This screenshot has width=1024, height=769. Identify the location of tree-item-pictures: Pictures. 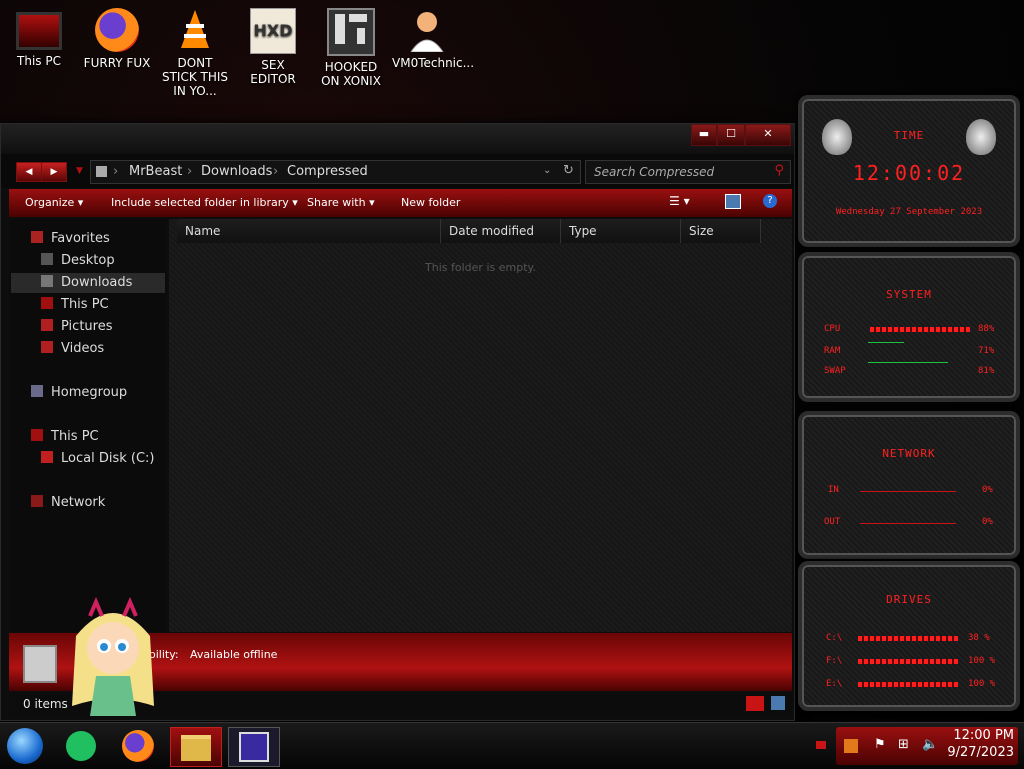
(76, 326).